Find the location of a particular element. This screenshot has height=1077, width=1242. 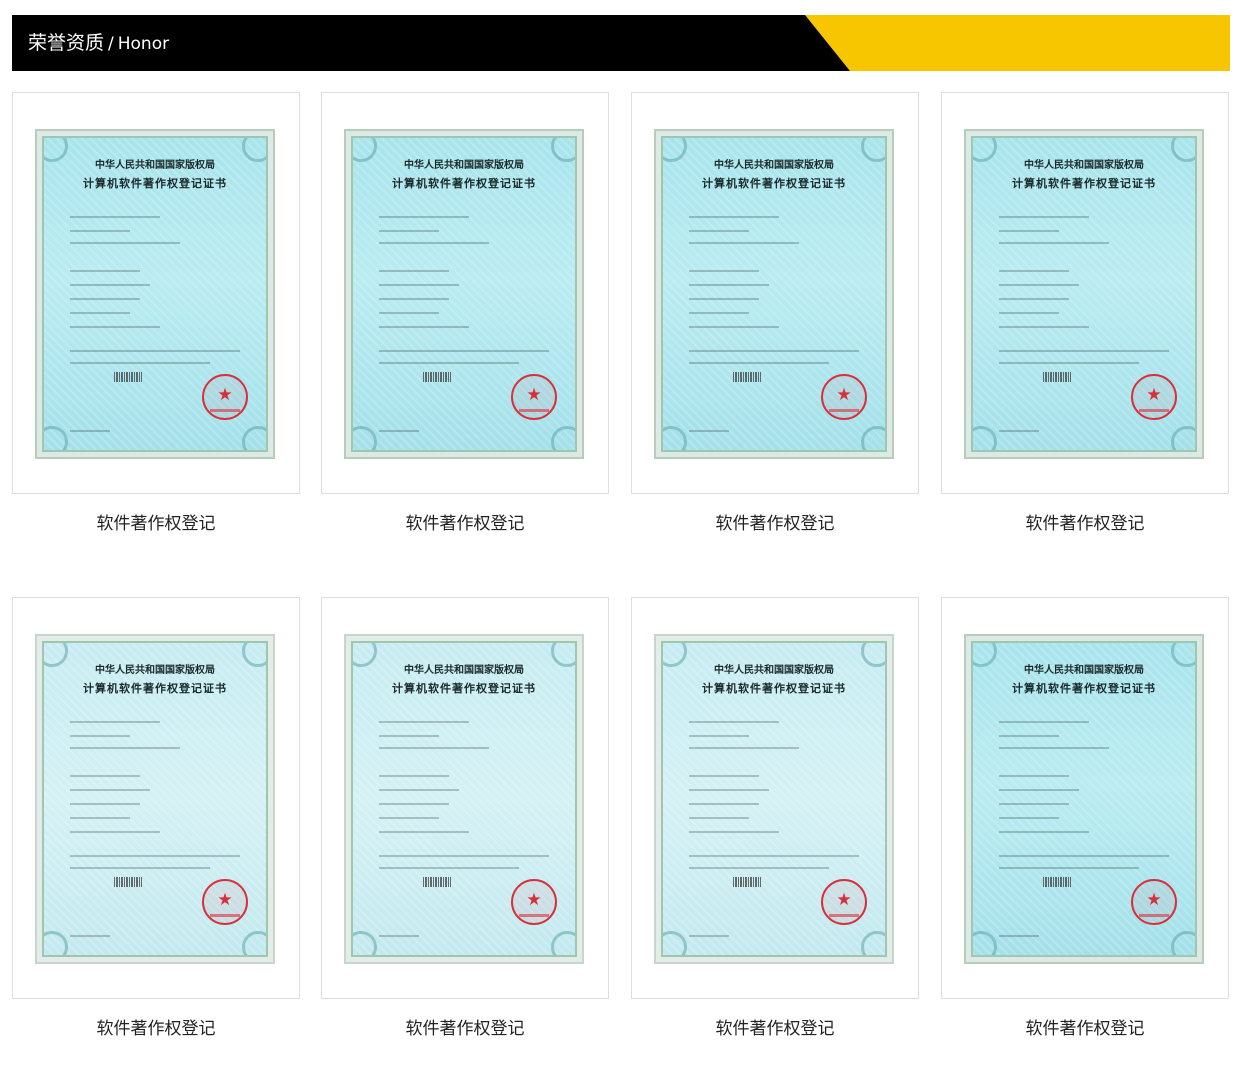

header-accent-stripe is located at coordinates (1017, 43).